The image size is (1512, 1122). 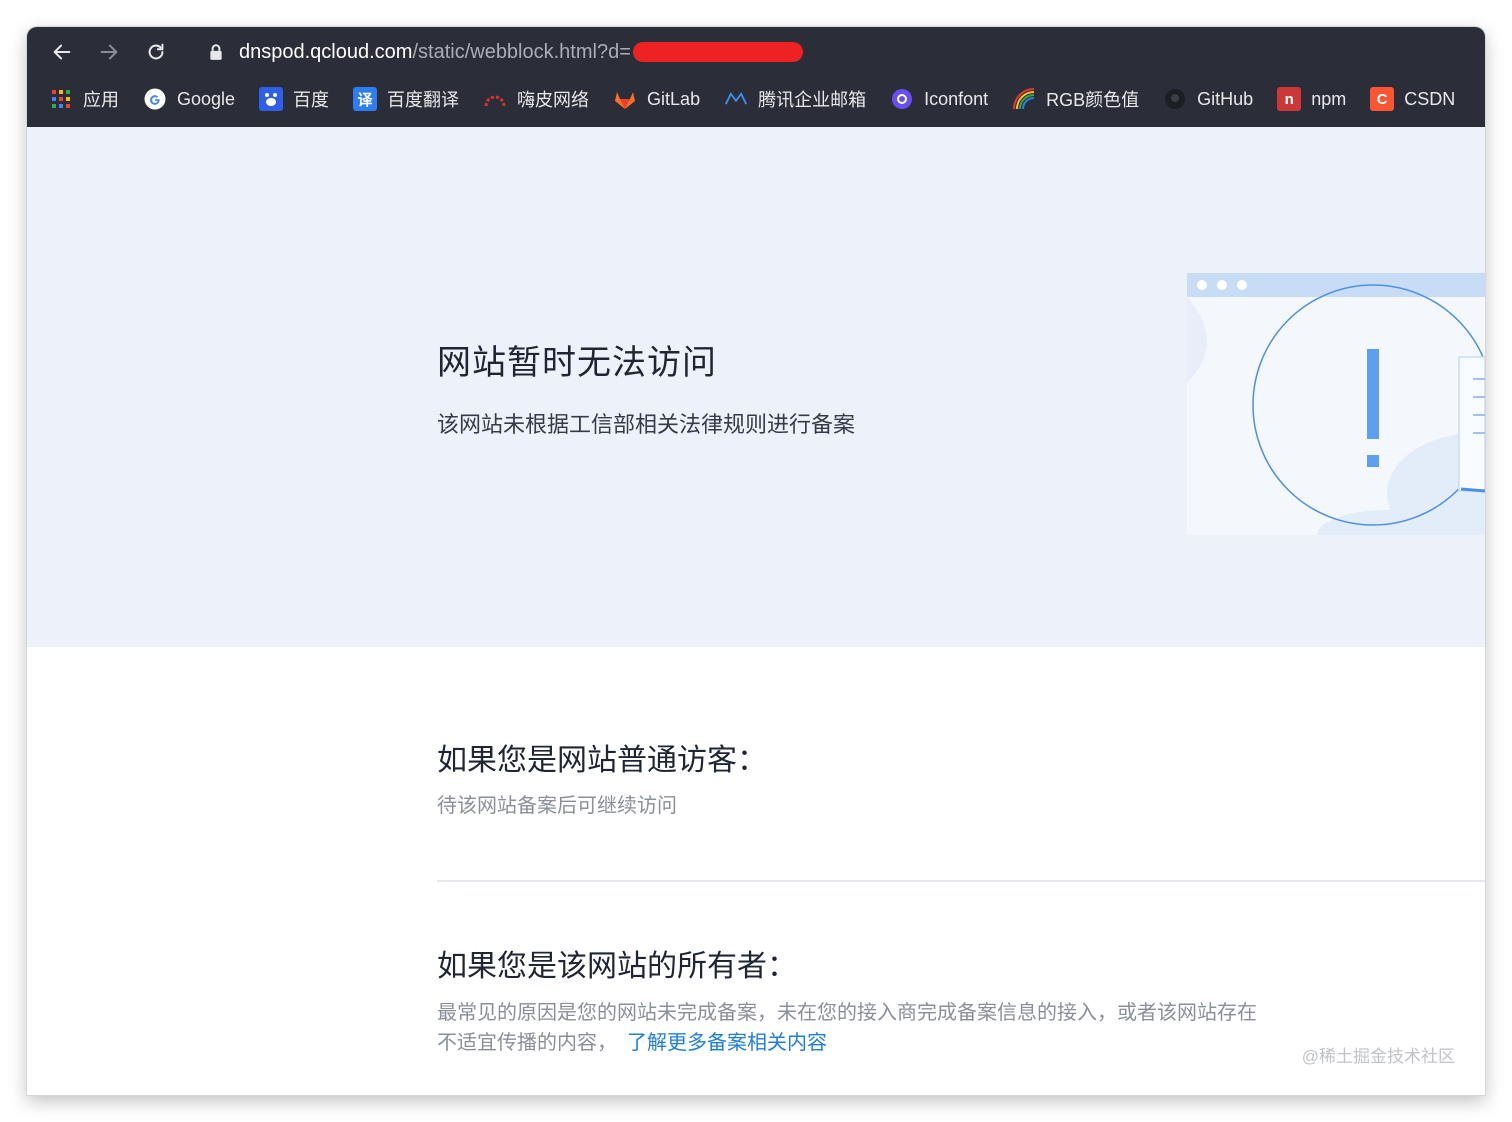 I want to click on bookmark-npm: n npm, so click(x=1311, y=99).